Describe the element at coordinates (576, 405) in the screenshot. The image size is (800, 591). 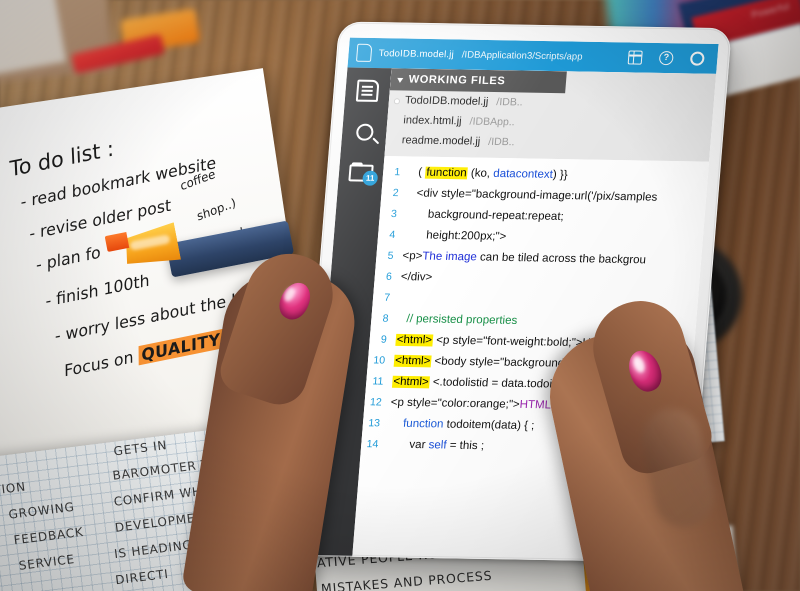
I see `code-token: HTML font code is dor` at that location.